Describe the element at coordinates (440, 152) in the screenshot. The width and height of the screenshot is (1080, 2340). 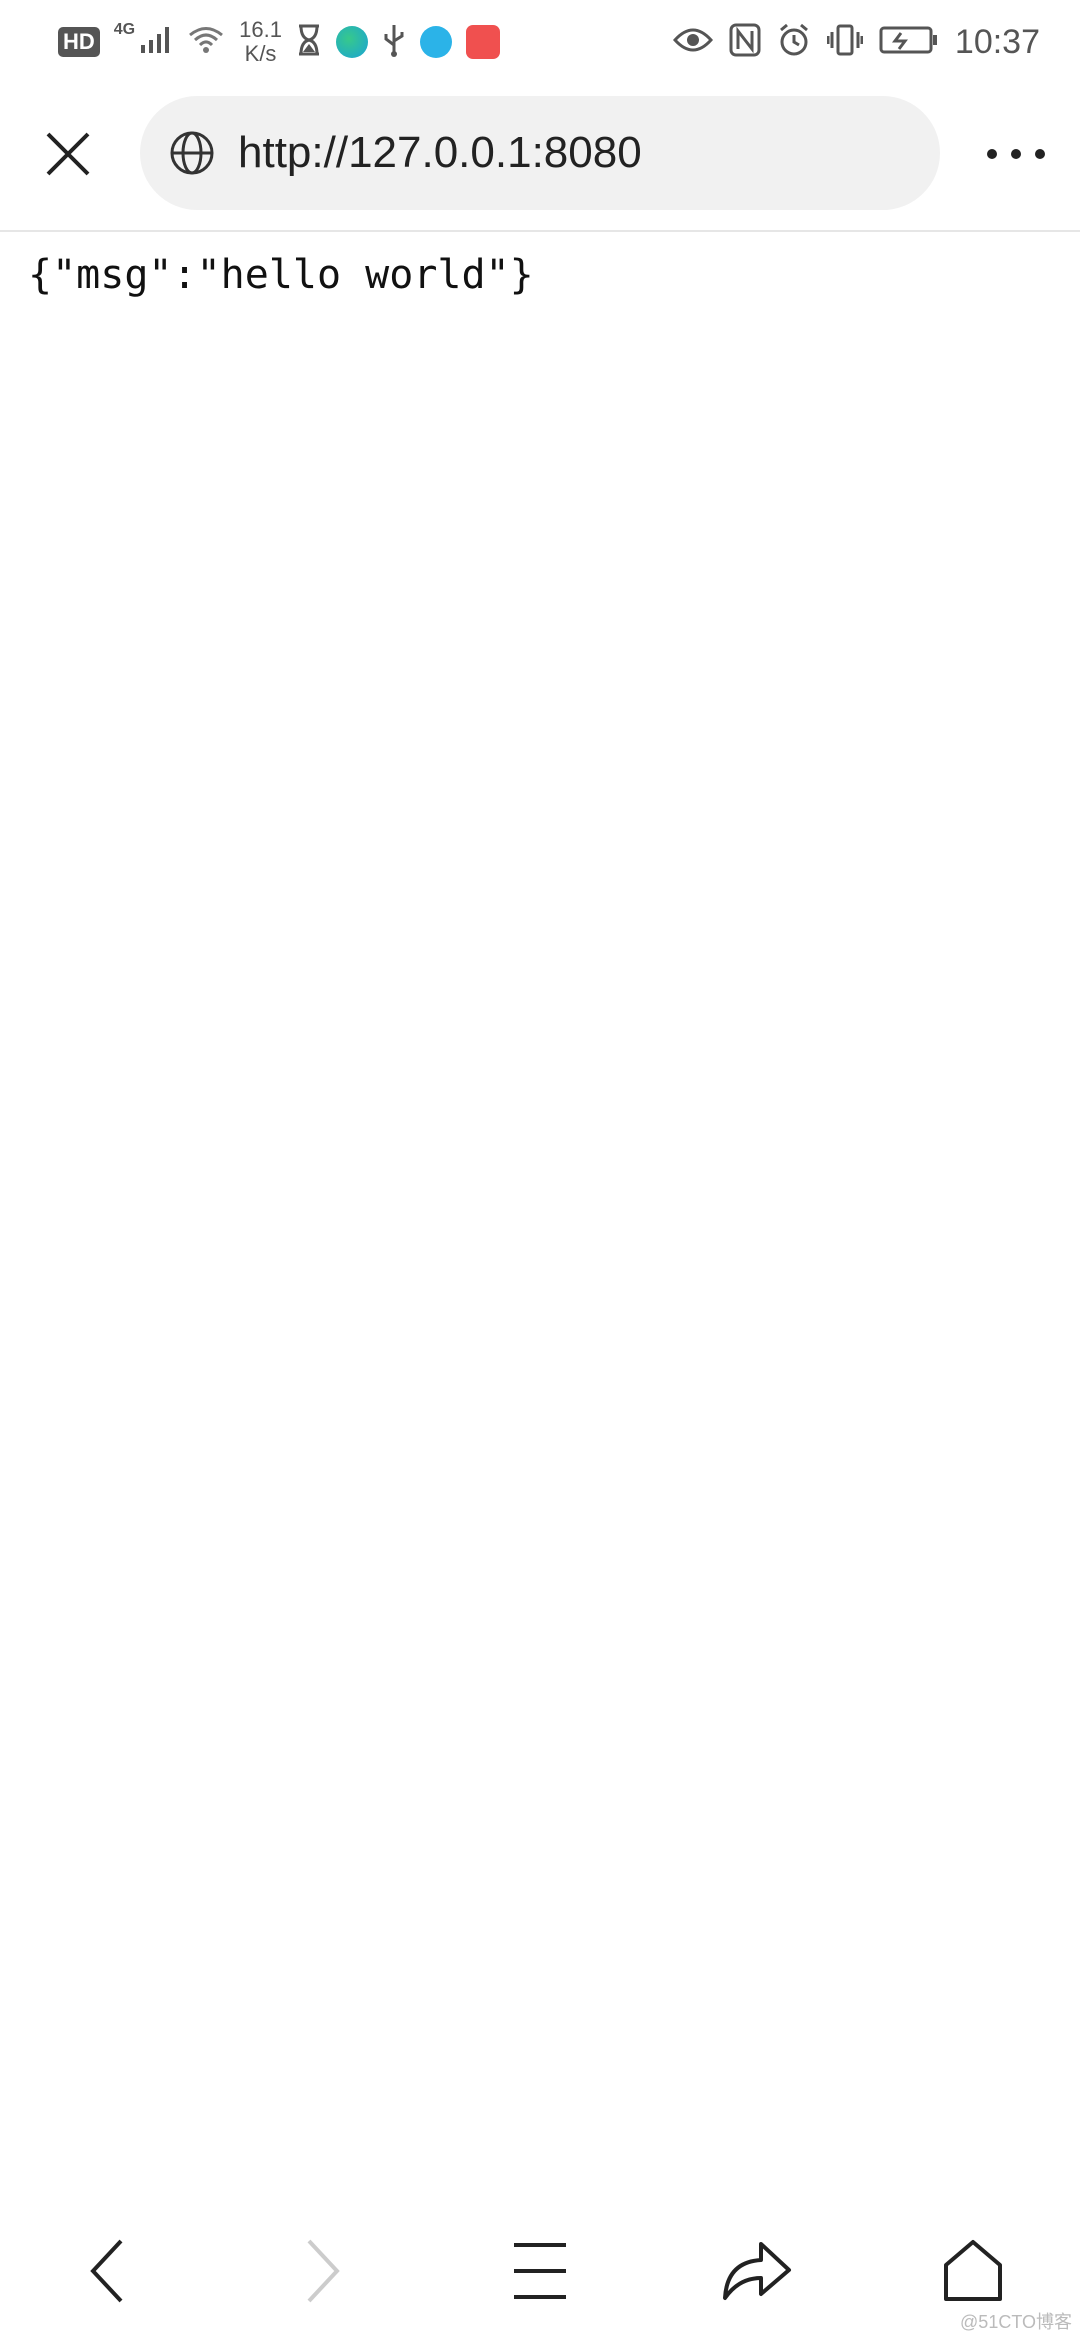
I see `url-text: http://127.0.0.1:8080` at that location.